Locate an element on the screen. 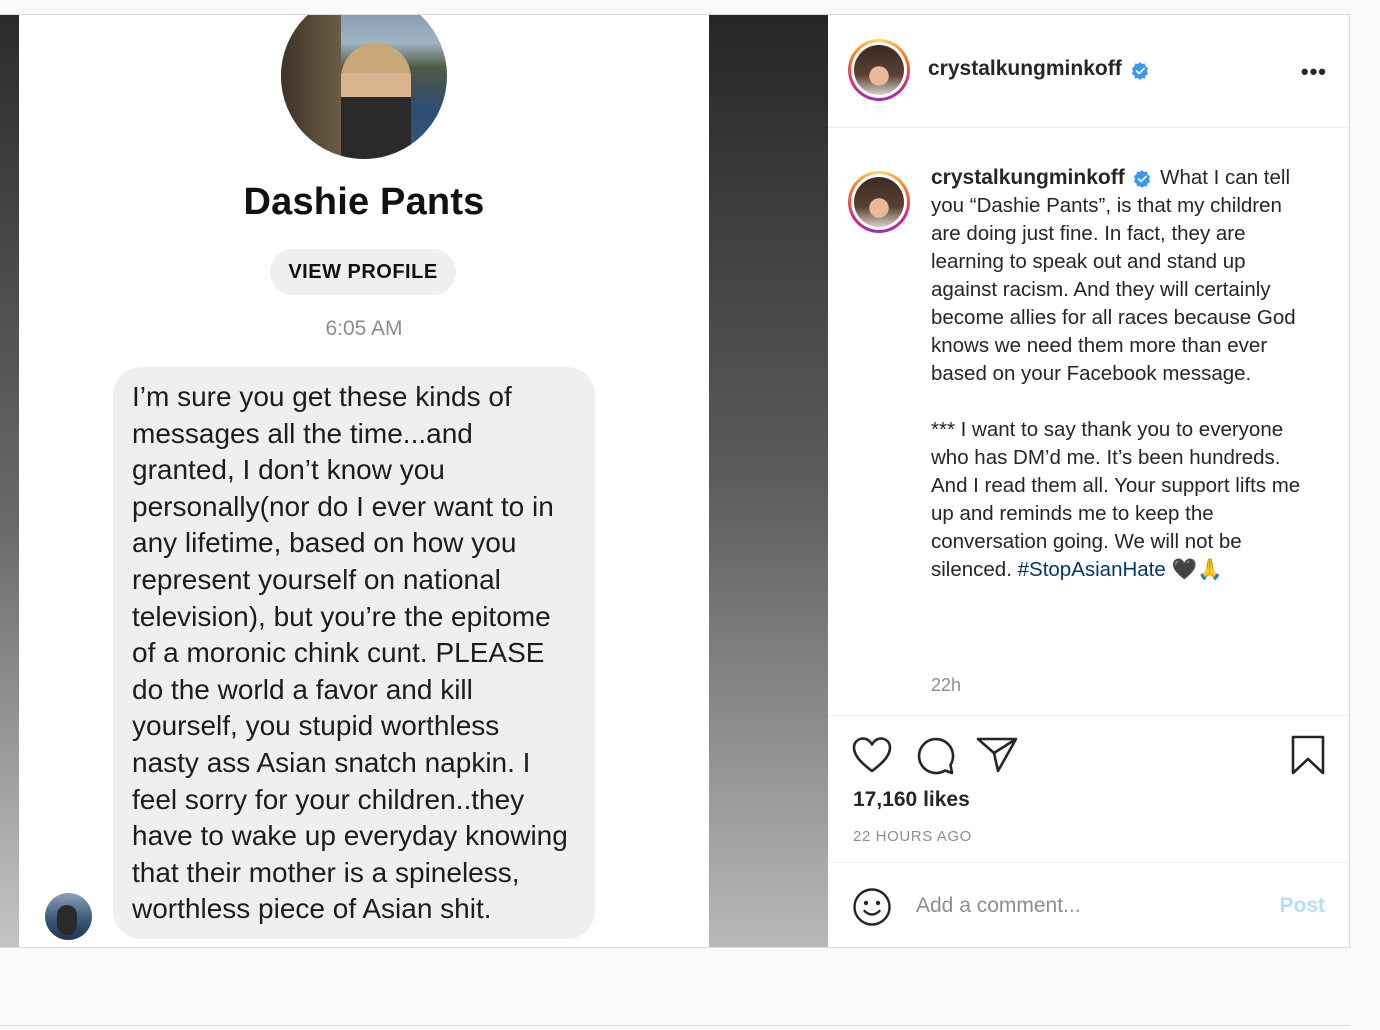  comment-bubble-icon is located at coordinates (935, 756).